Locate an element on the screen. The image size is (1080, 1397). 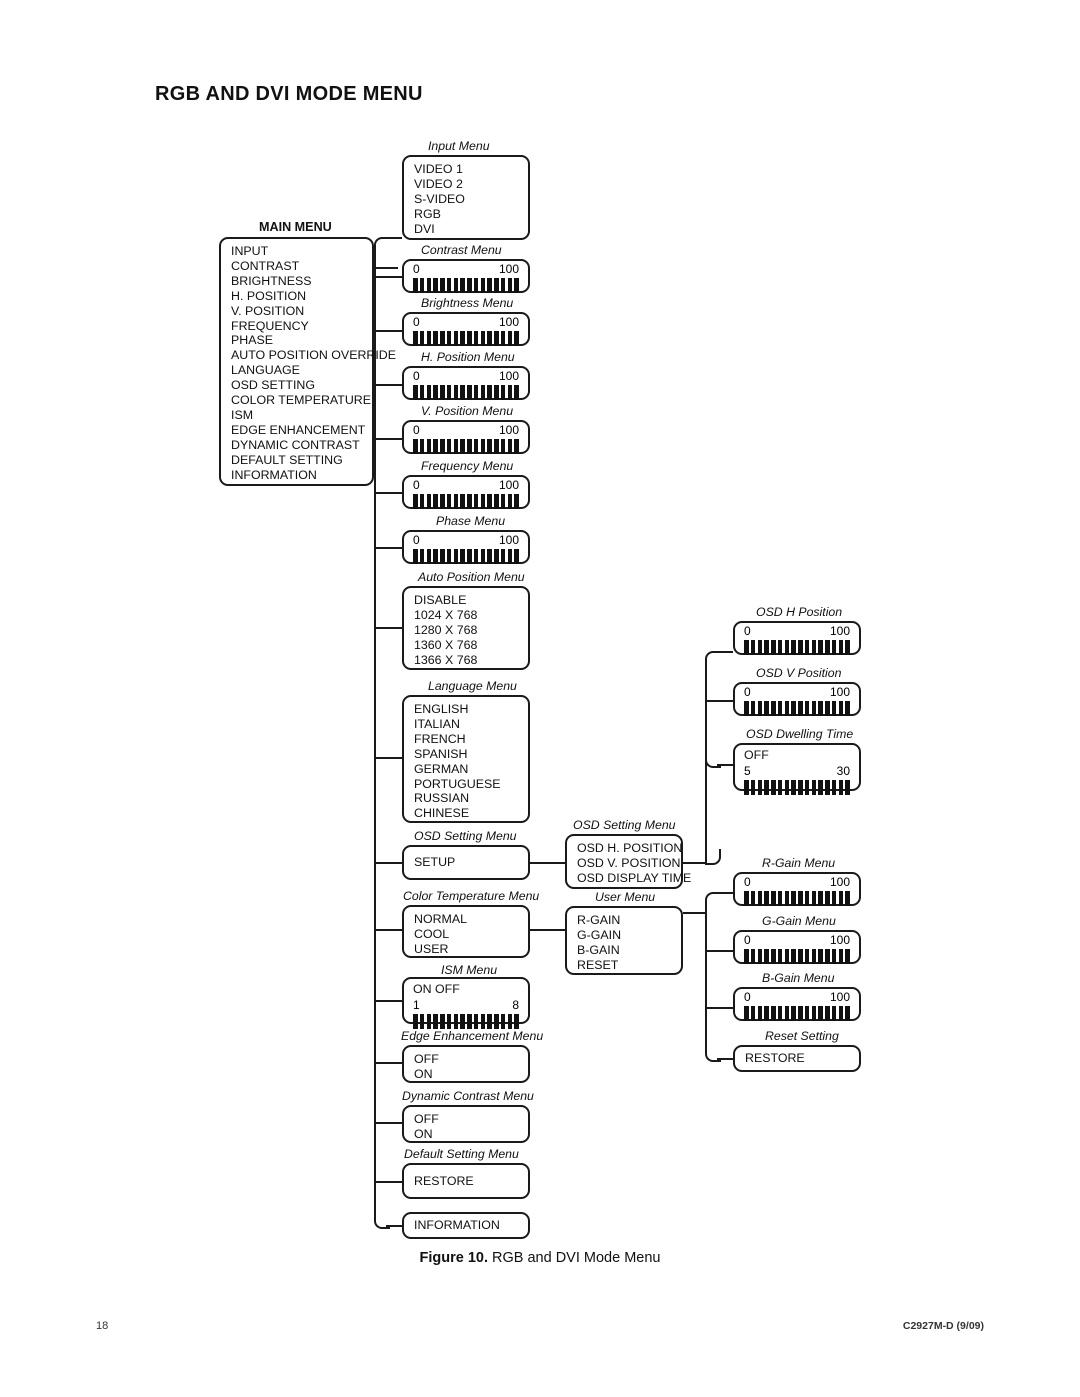
input-menu-box: VIDEO 1 VIDEO 2 S-VIDEO RGB DVI is located at coordinates (466, 197).